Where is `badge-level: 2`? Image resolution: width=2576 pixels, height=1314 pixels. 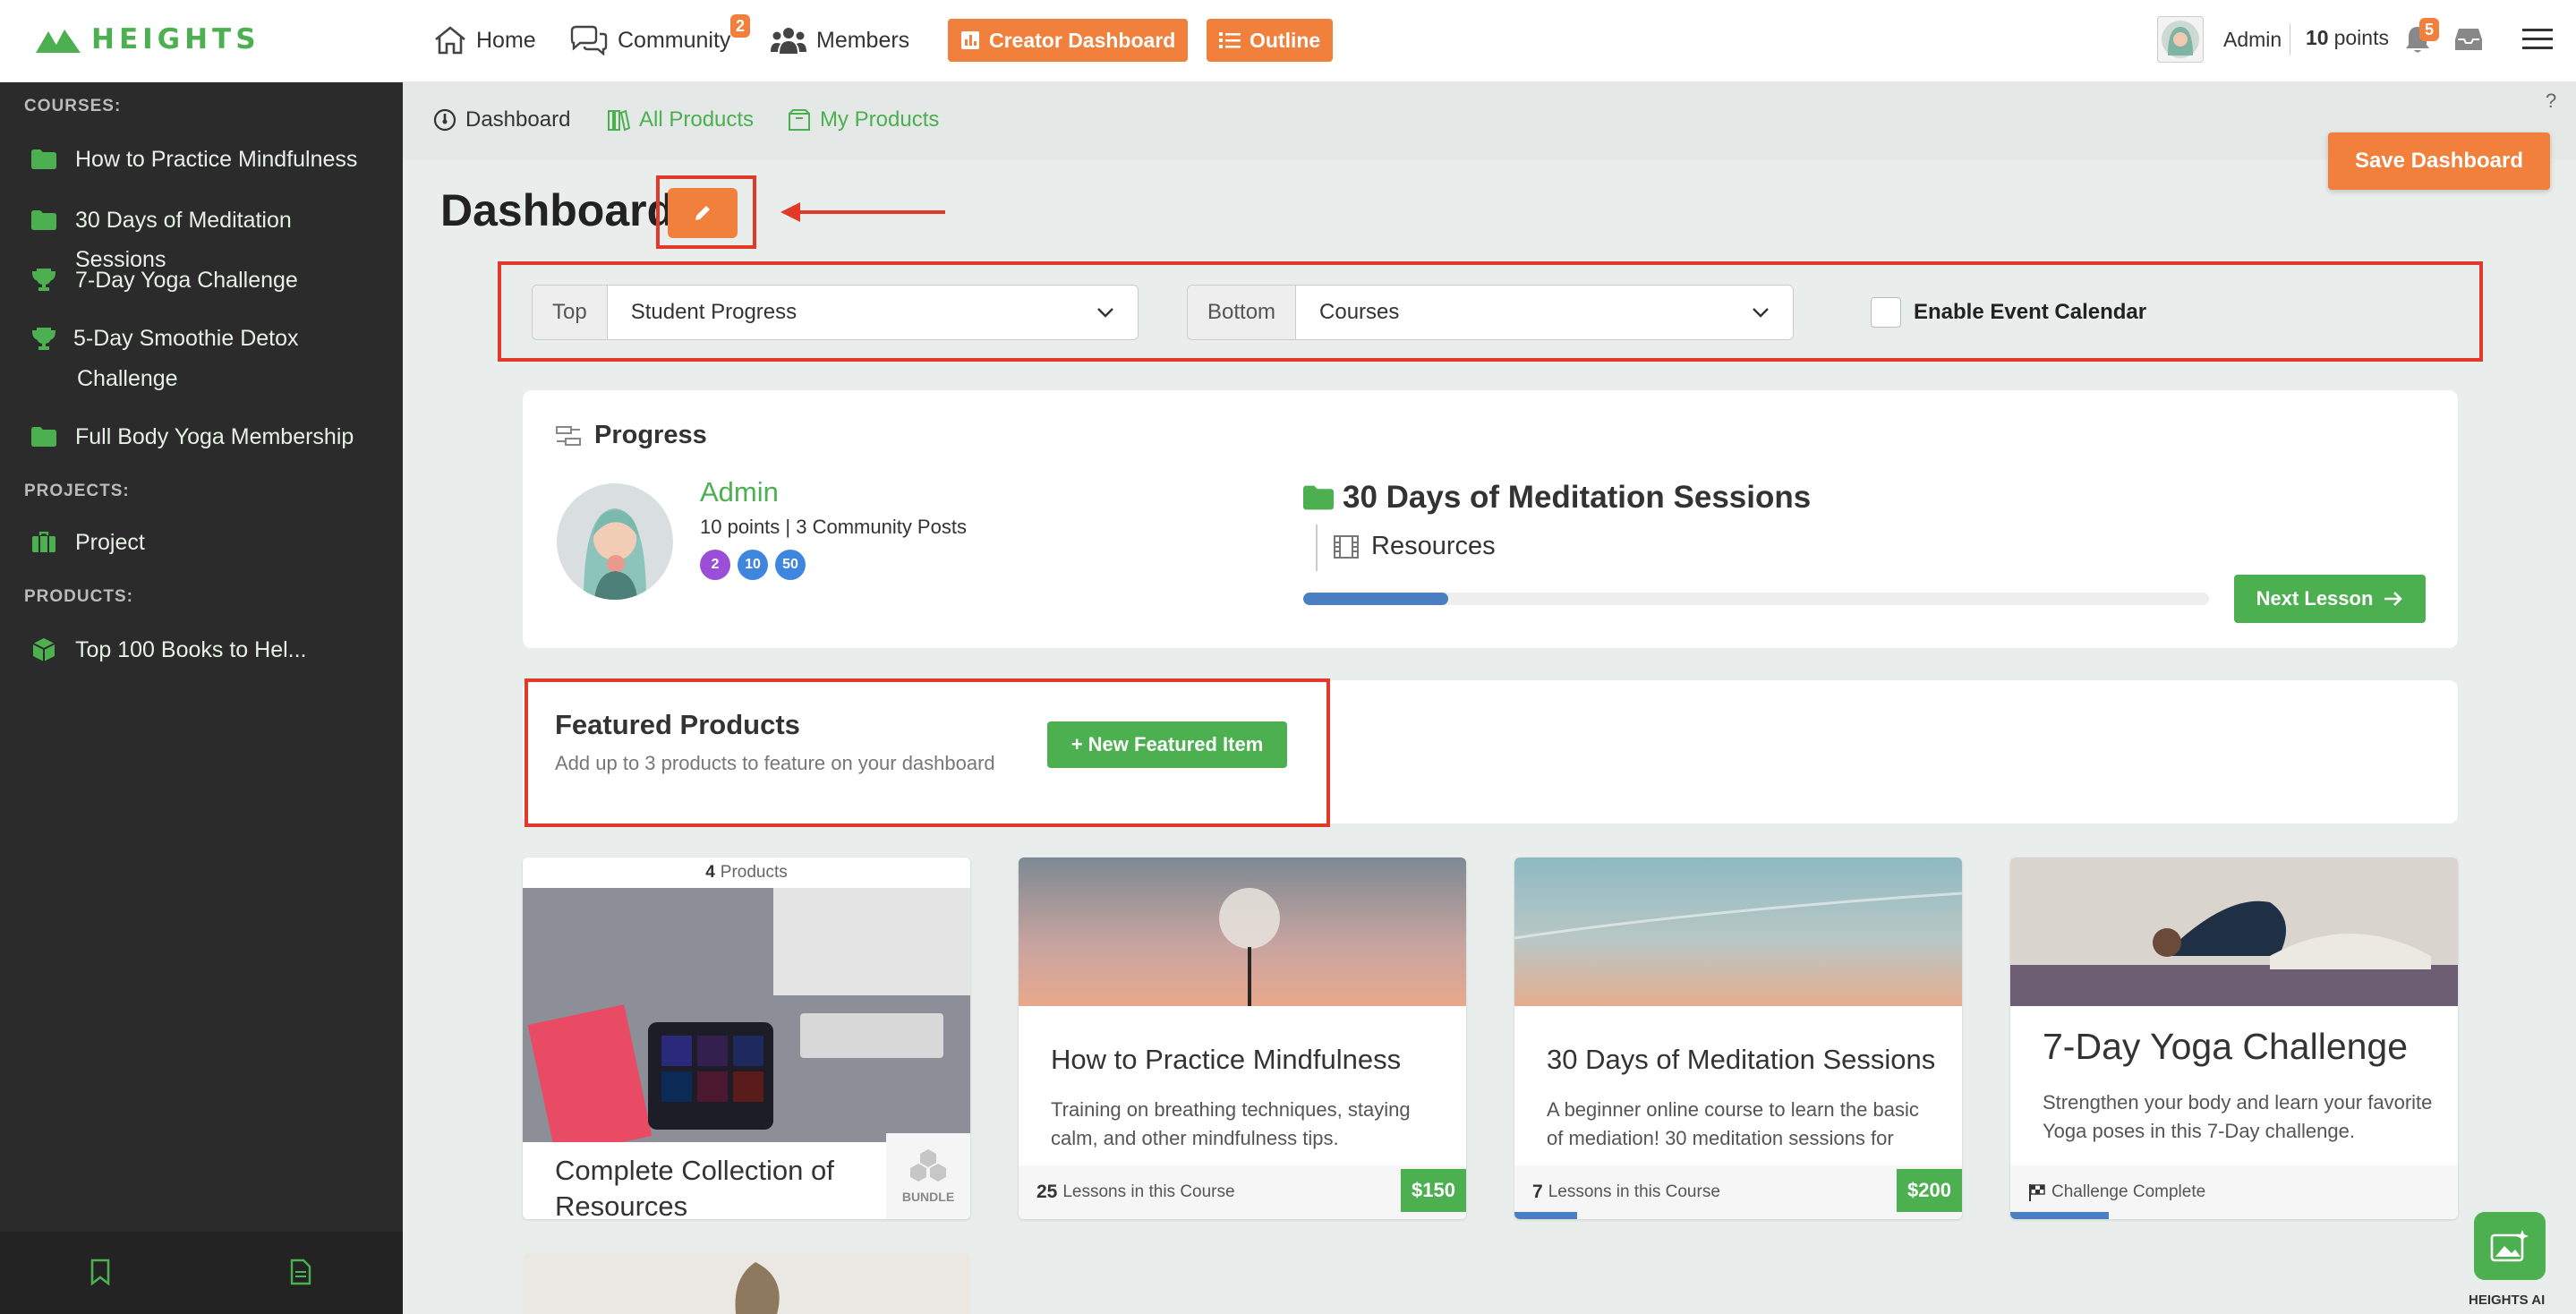 badge-level: 2 is located at coordinates (715, 565).